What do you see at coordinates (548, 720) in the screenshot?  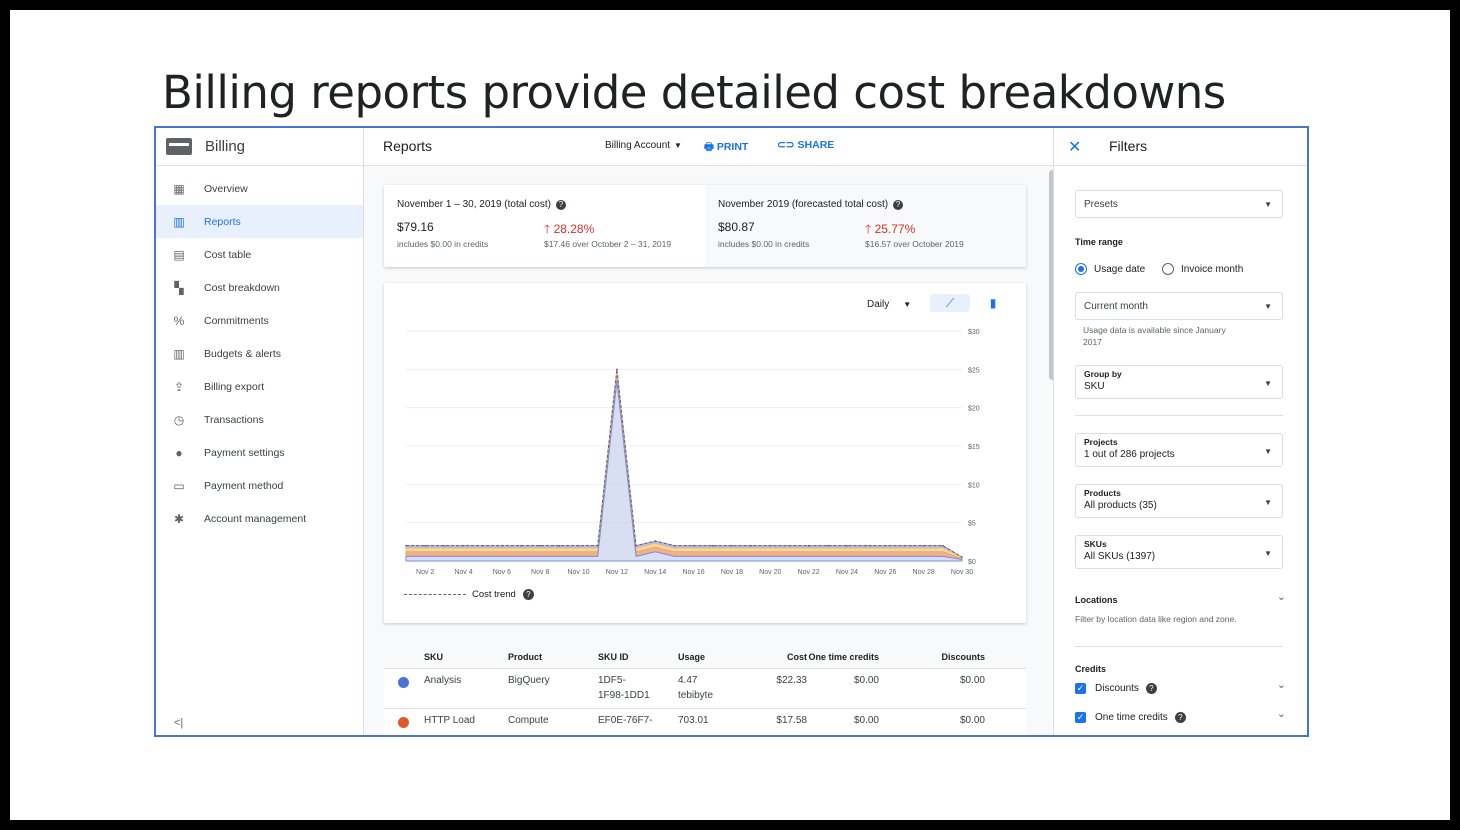 I see `table-cell-product: Compute` at bounding box center [548, 720].